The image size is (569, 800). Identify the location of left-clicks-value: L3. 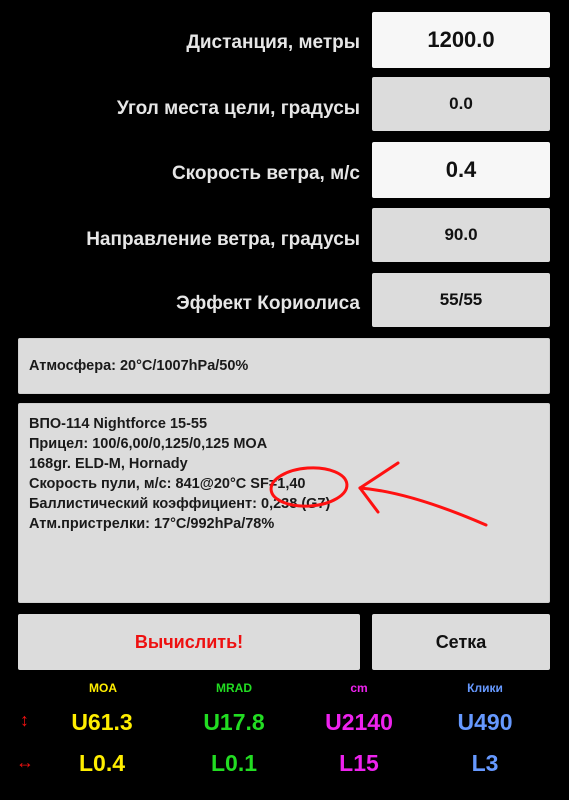
(485, 763).